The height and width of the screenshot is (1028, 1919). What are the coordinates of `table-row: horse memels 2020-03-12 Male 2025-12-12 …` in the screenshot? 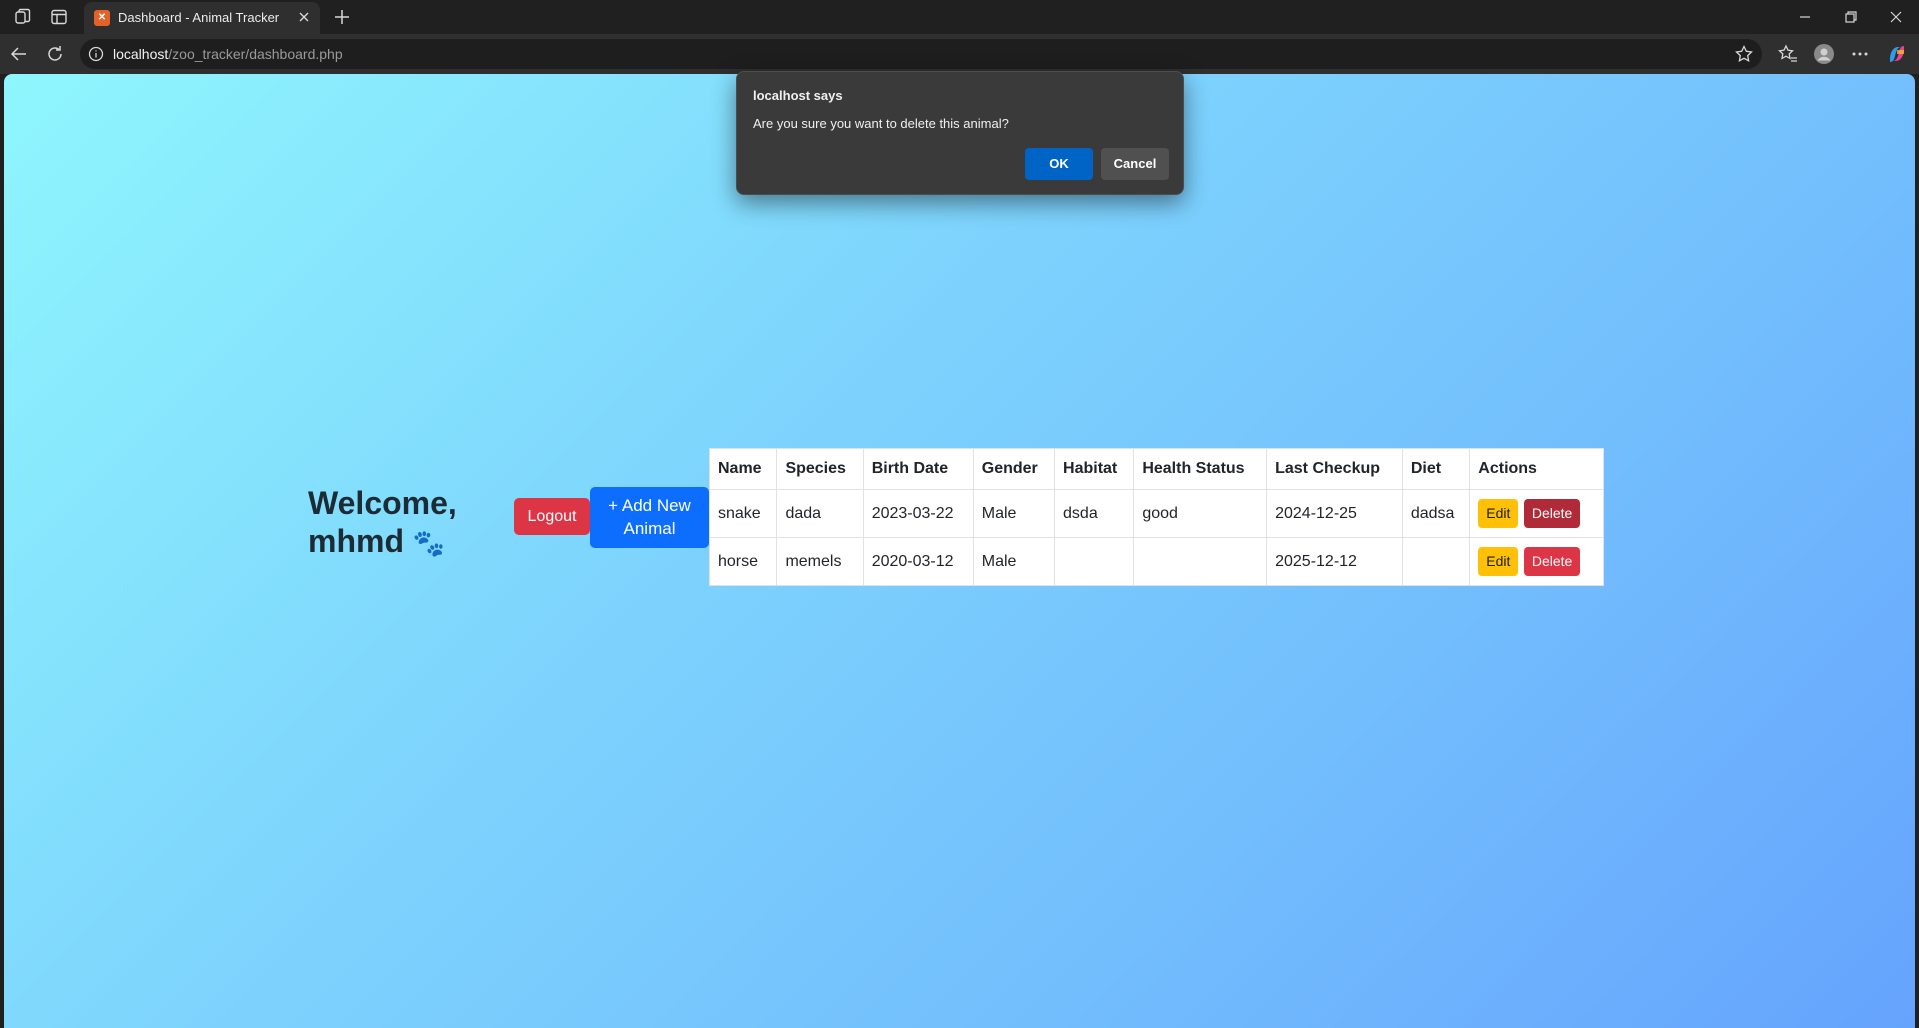 It's located at (1156, 561).